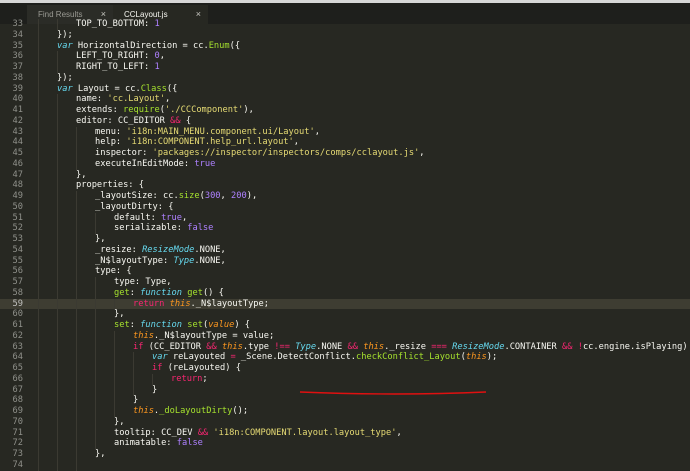  I want to click on code-text: _resize: ResizeMode.NONE,, so click(132, 250).